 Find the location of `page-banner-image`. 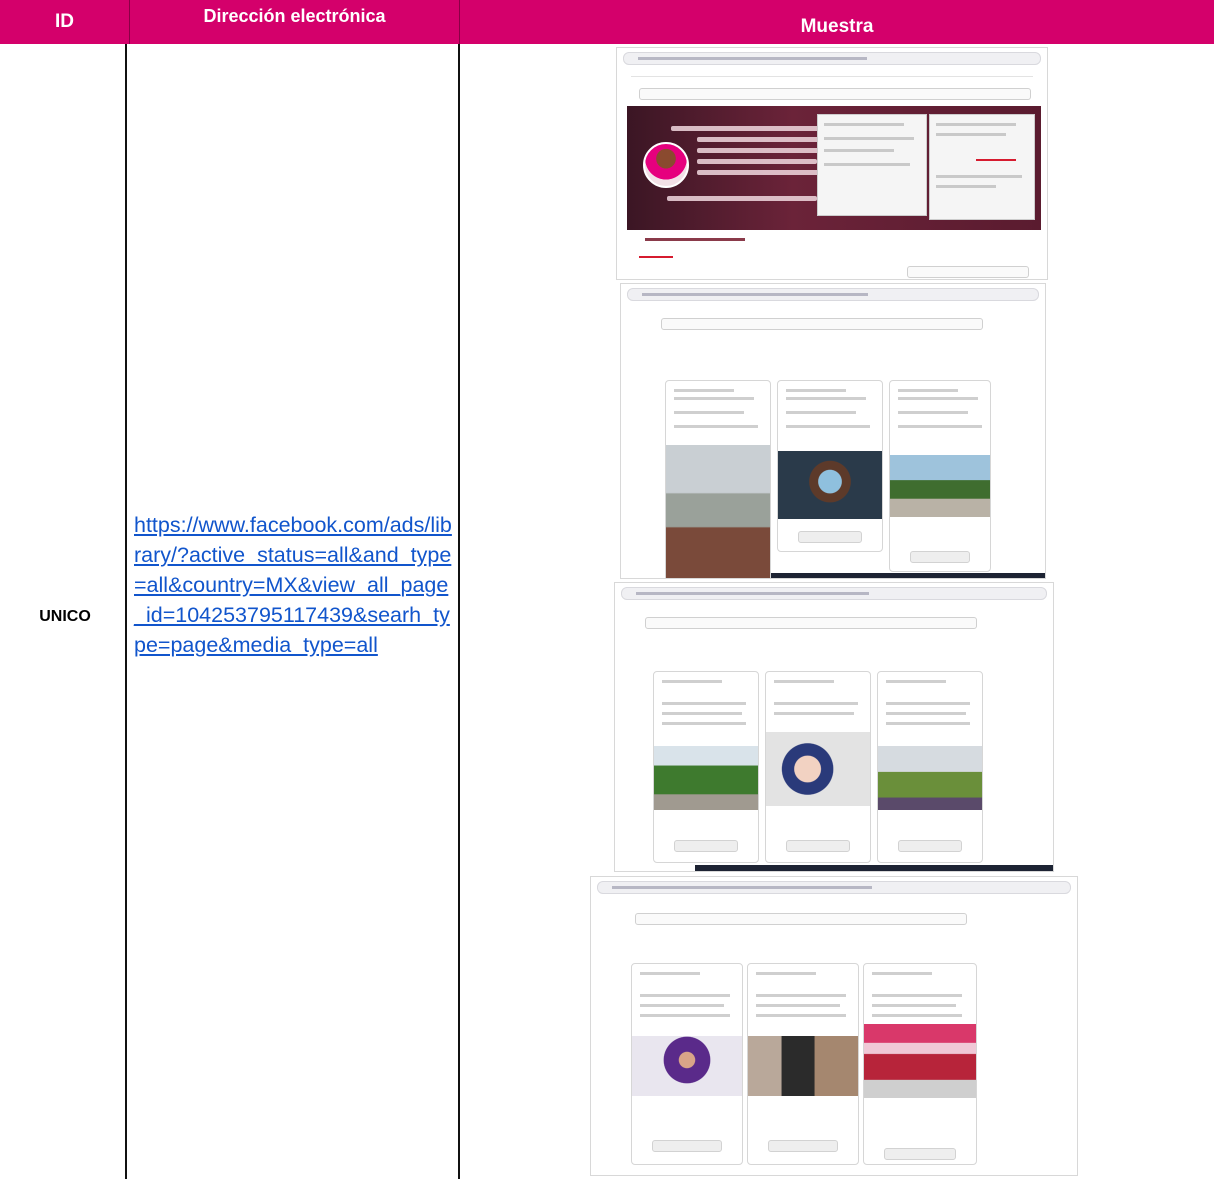

page-banner-image is located at coordinates (834, 168).